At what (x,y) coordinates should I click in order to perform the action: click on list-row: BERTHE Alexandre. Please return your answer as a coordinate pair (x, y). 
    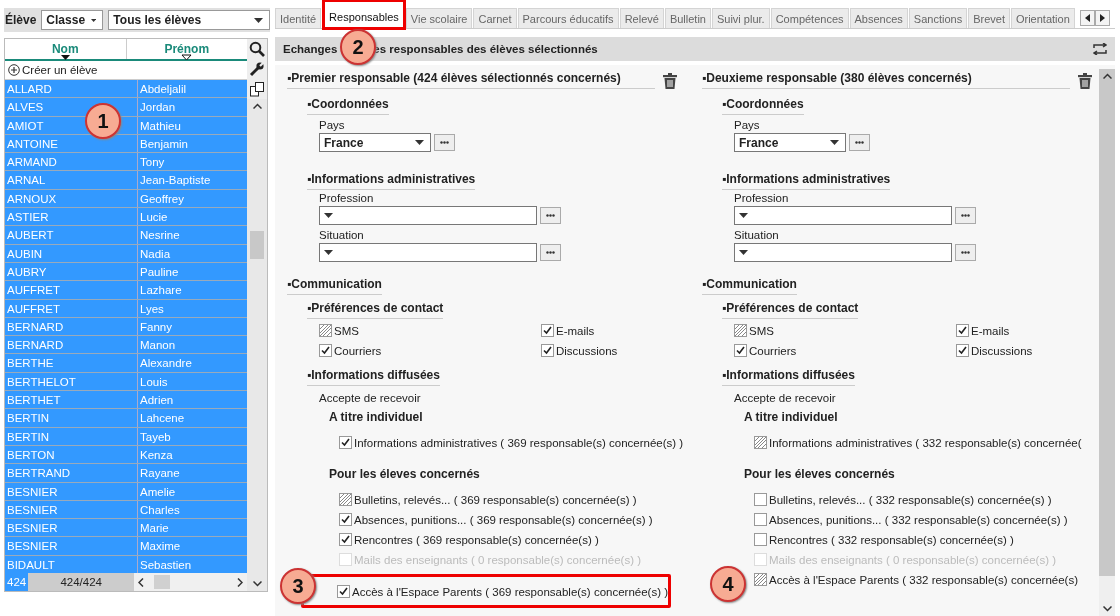
    Looking at the image, I should click on (126, 363).